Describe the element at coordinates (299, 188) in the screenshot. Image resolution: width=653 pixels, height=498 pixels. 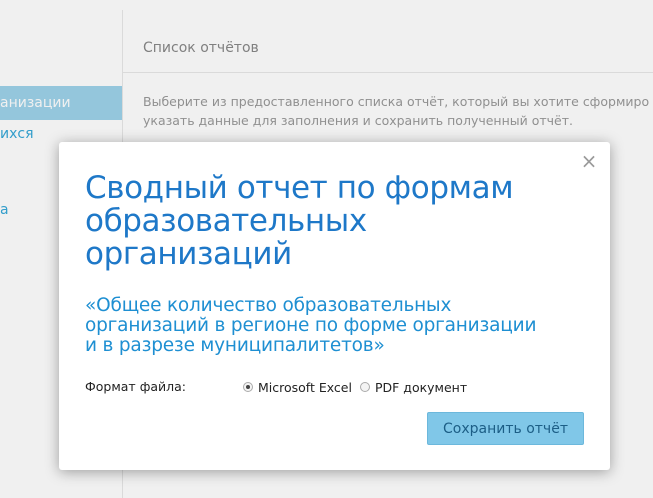
I see `modal-title-line: Сводный отчет по формам` at that location.